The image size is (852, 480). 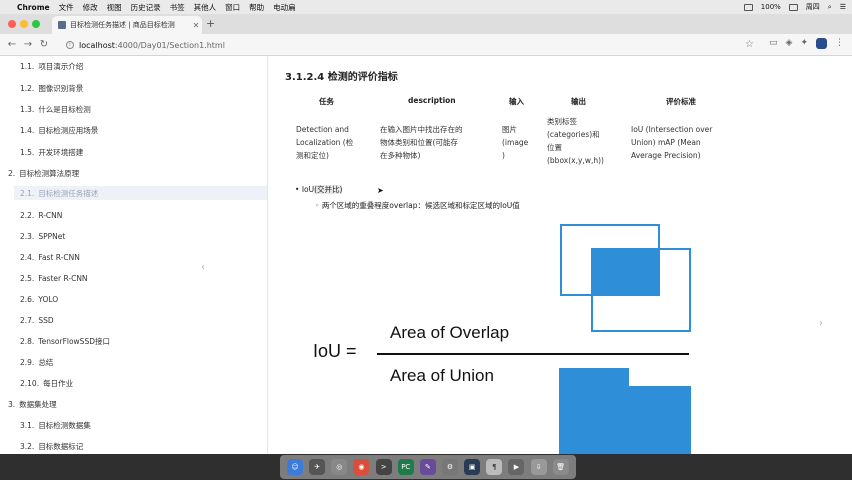 I want to click on sidebar-item-2-5: 2.5. Faster R-CNN, so click(x=54, y=278).